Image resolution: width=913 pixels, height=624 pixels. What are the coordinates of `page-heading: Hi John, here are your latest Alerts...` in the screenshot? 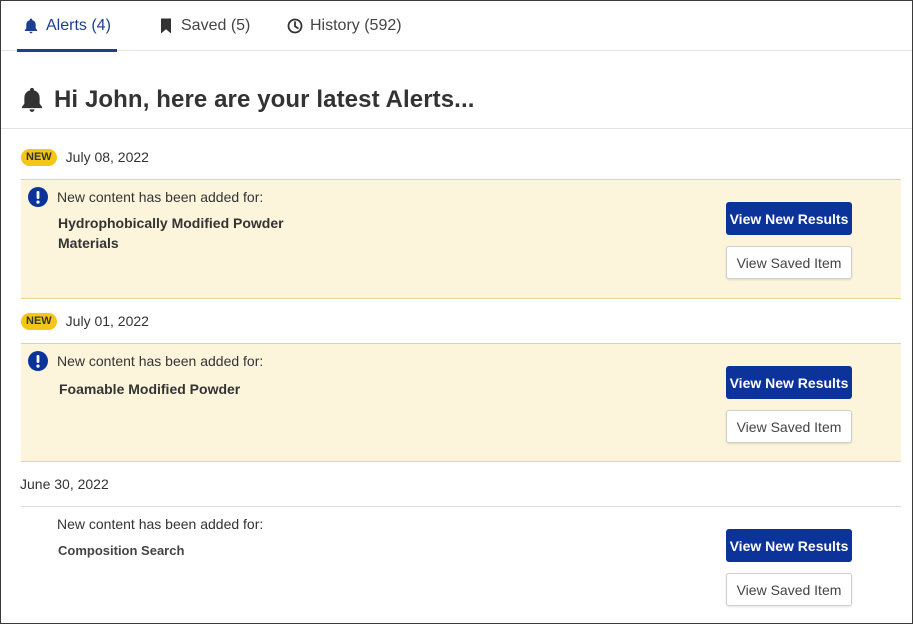 It's located at (246, 100).